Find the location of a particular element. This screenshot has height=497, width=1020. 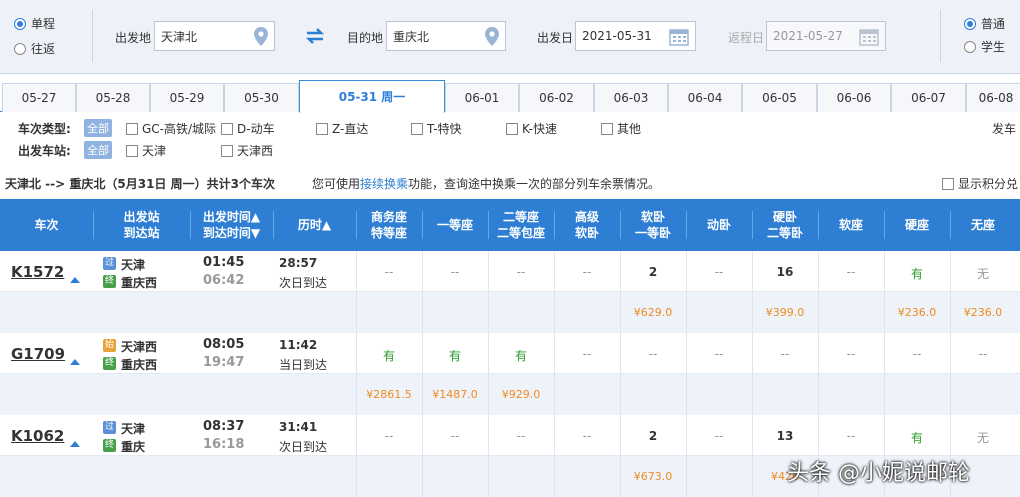

seat-second: 有 is located at coordinates (520, 356).